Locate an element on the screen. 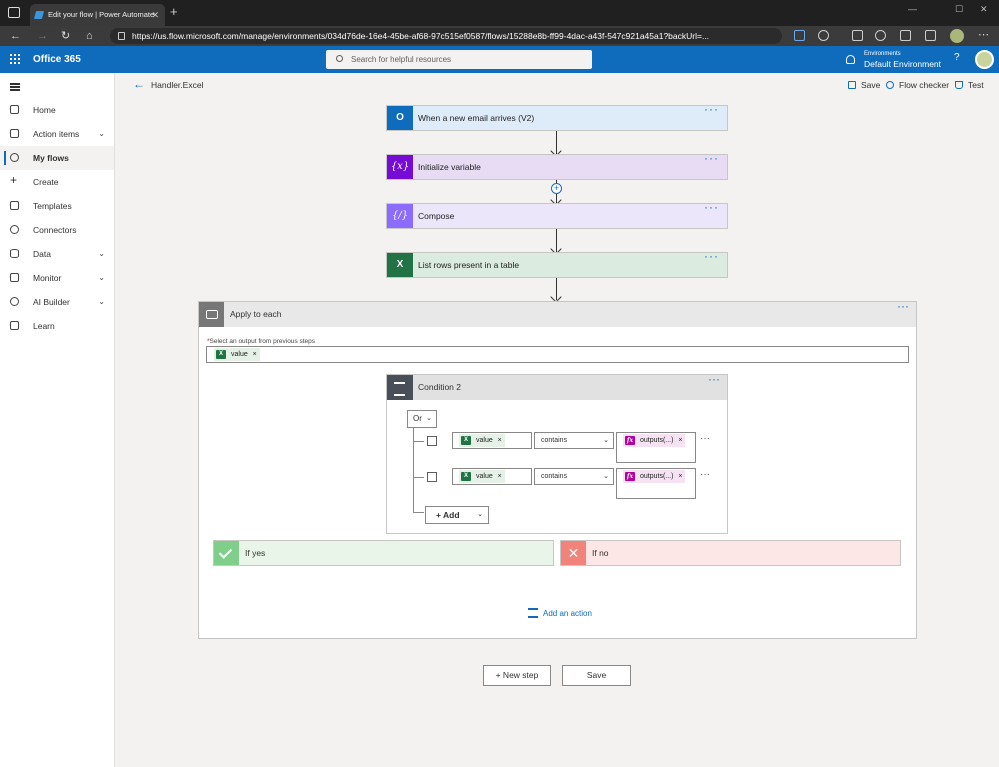  test-command: Test is located at coordinates (969, 85).